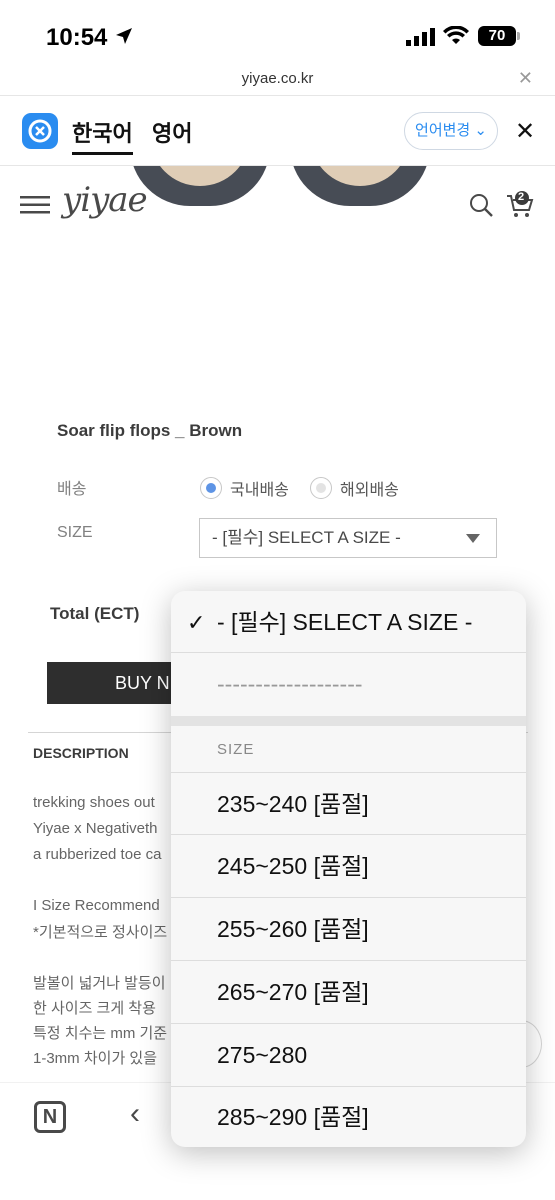  Describe the element at coordinates (480, 130) in the screenshot. I see `chevron-down-icon: ⌄` at that location.